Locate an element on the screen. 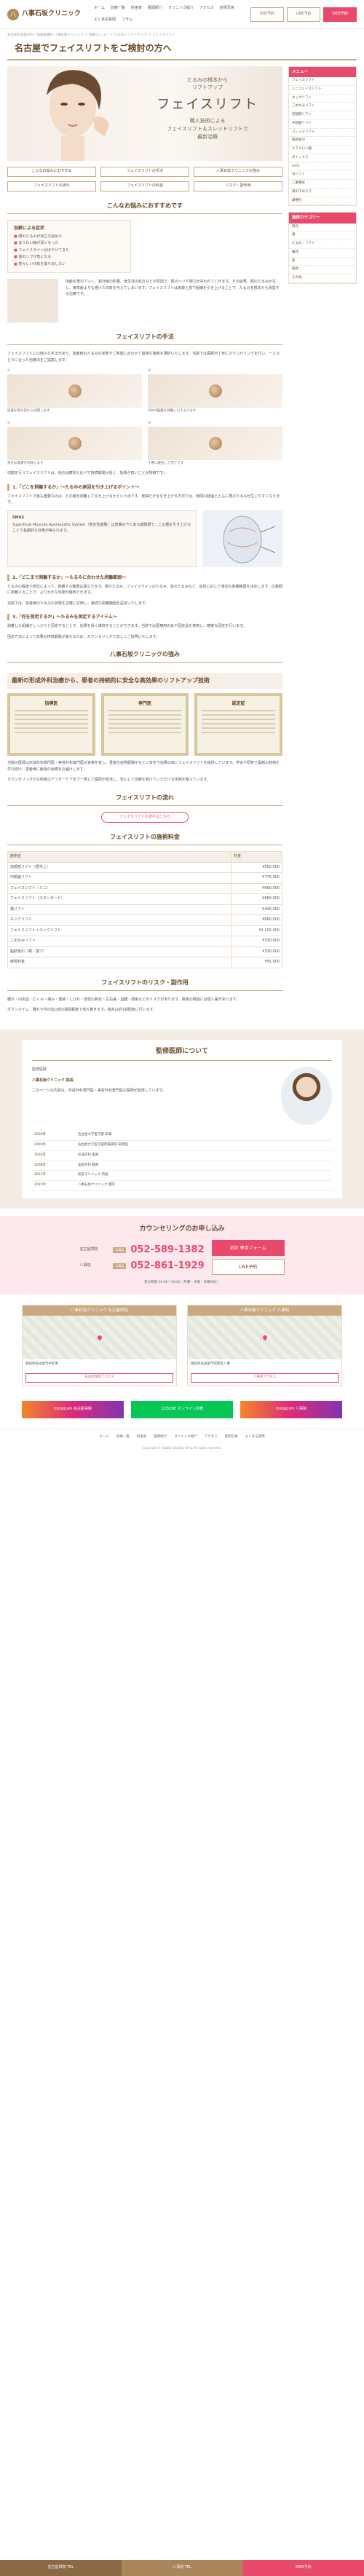 The width and height of the screenshot is (364, 2576). sidebar-item: フェイスリフト is located at coordinates (322, 81).